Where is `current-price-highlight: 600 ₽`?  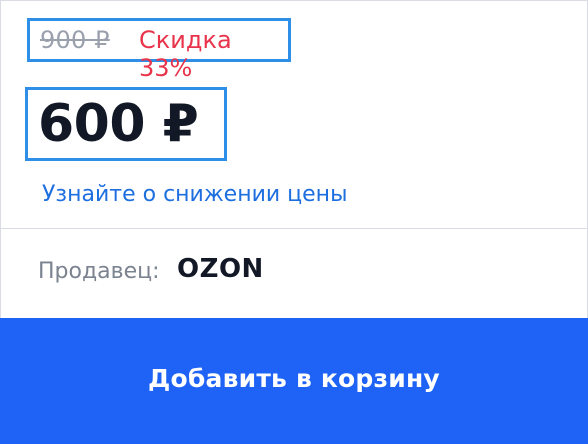 current-price-highlight: 600 ₽ is located at coordinates (126, 124).